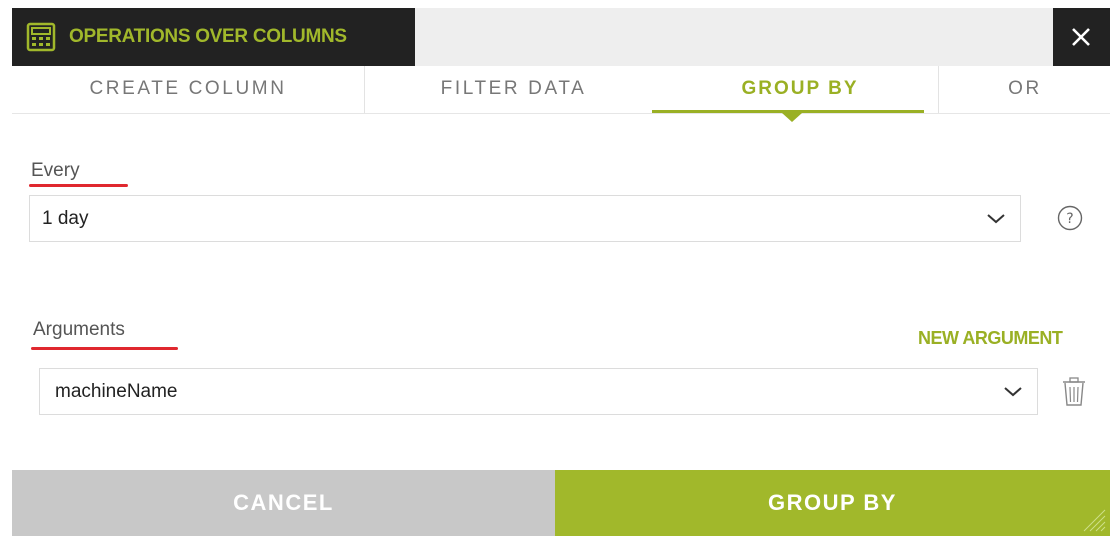 The height and width of the screenshot is (536, 1110). I want to click on close-button, so click(1081, 37).